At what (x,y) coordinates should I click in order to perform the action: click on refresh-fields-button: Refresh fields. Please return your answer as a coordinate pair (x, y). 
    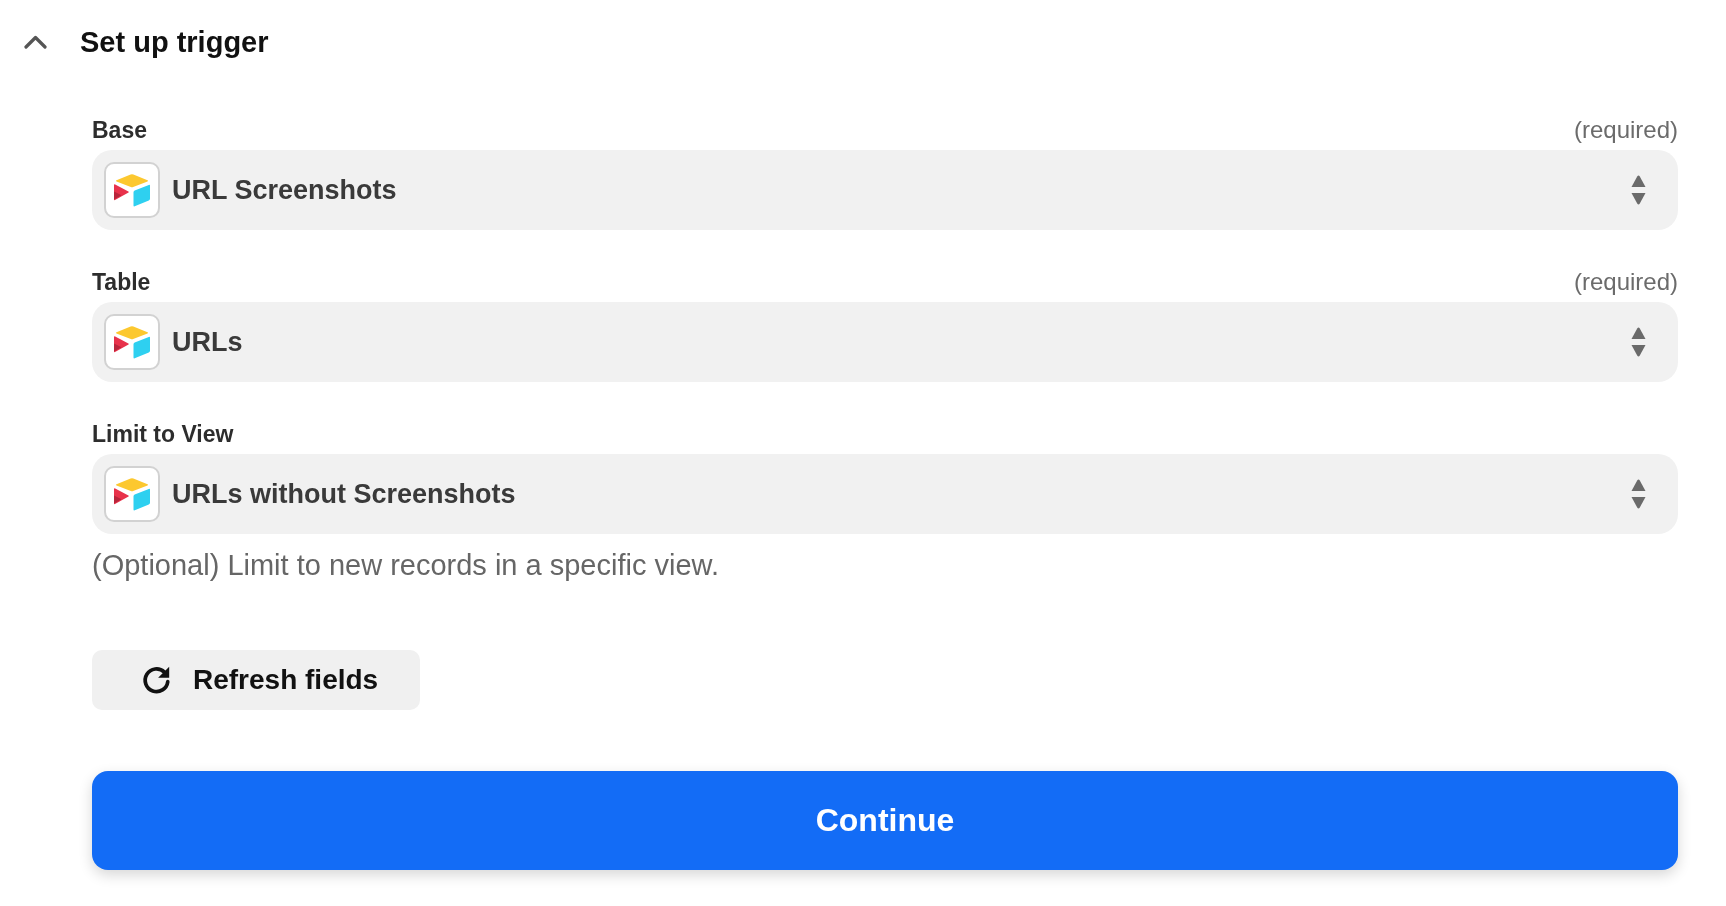
    Looking at the image, I should click on (256, 680).